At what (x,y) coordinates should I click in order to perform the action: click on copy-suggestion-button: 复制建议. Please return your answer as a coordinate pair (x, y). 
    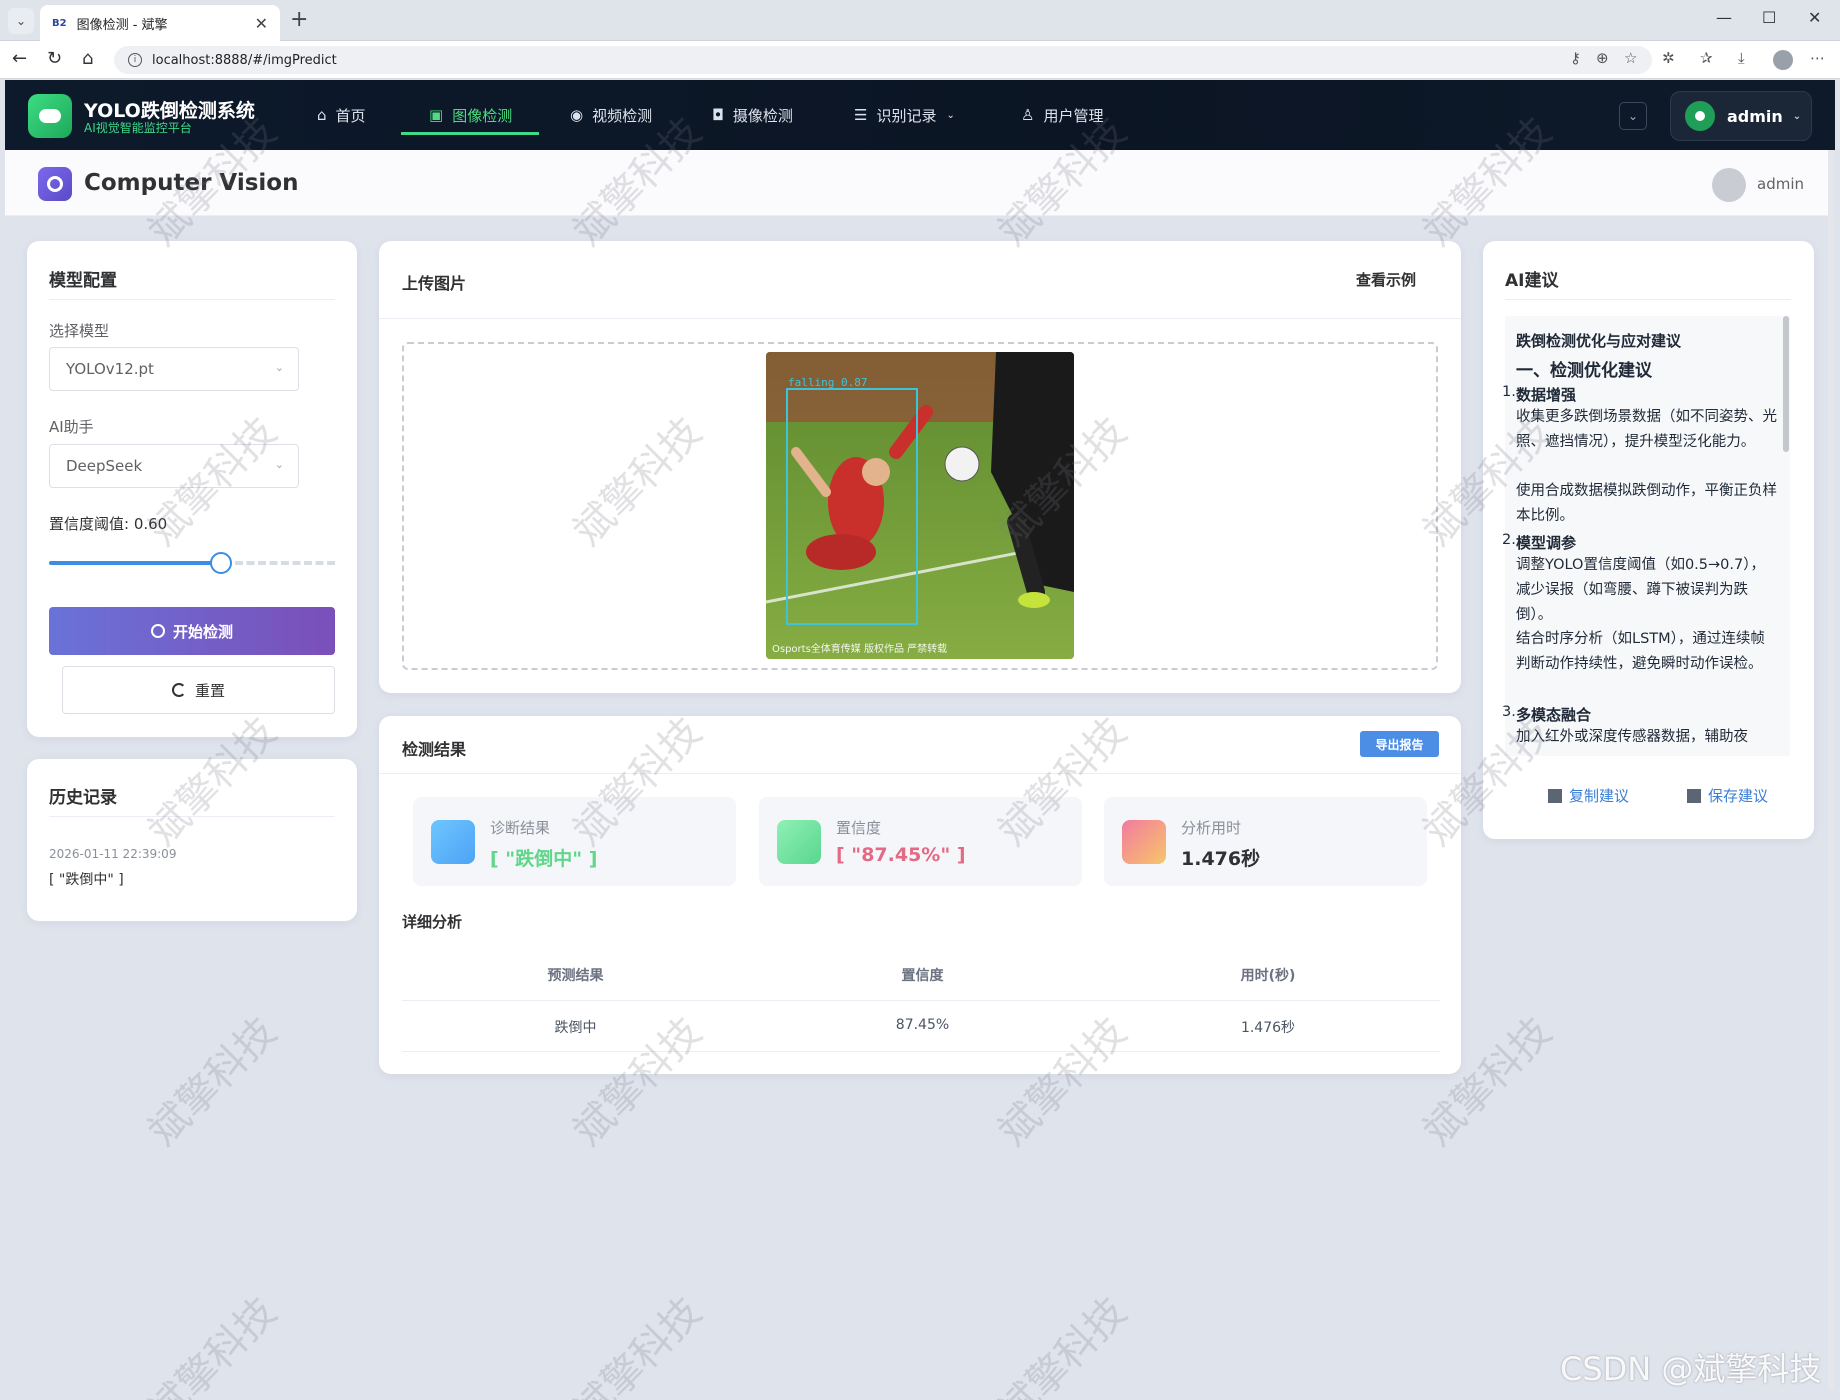
    Looking at the image, I should click on (1588, 795).